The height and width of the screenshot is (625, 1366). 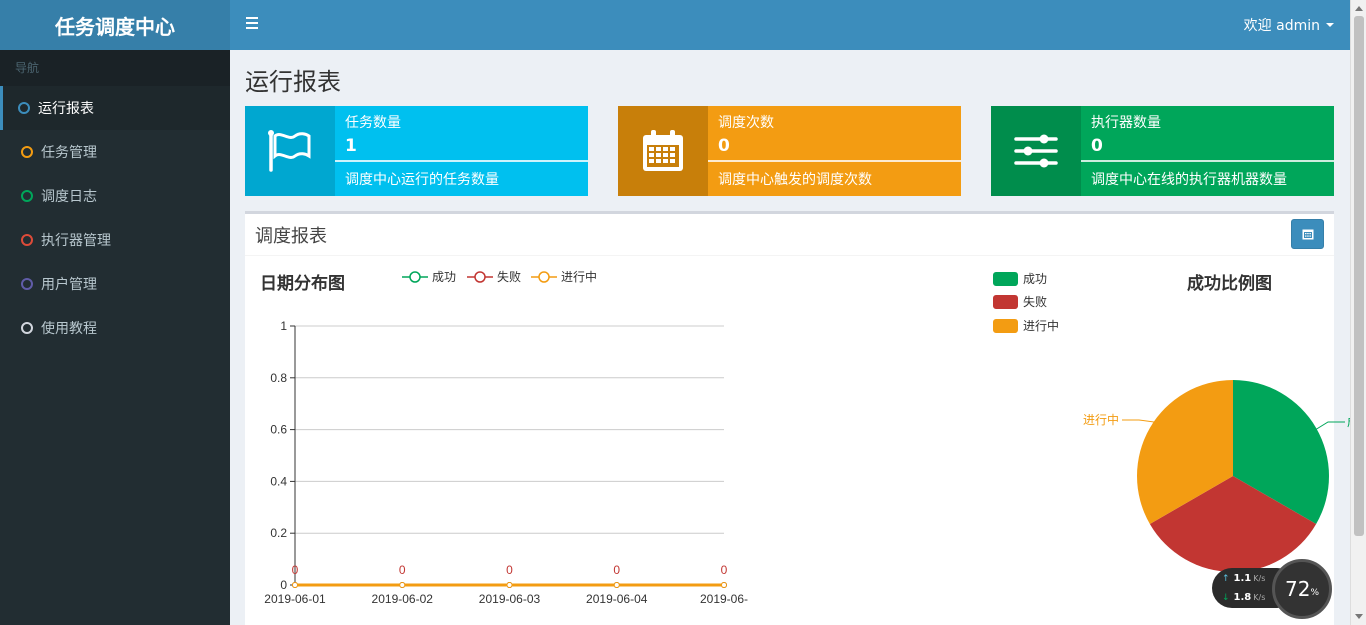 What do you see at coordinates (293, 82) in the screenshot?
I see `page-title: 运行报表` at bounding box center [293, 82].